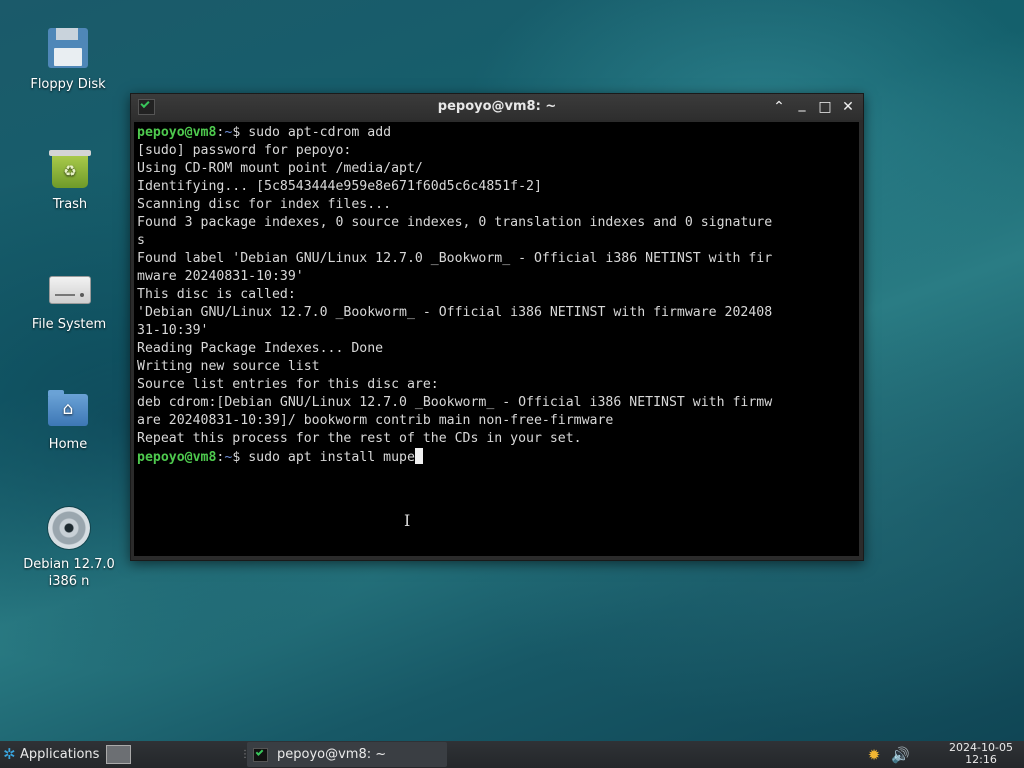 This screenshot has height=768, width=1024. What do you see at coordinates (244, 150) in the screenshot?
I see `output-line: [sudo] password for pepoyo:` at bounding box center [244, 150].